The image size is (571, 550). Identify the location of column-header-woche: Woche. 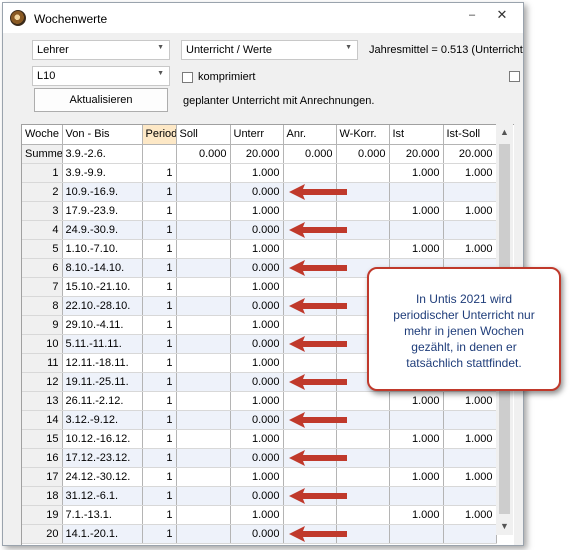
(42, 135).